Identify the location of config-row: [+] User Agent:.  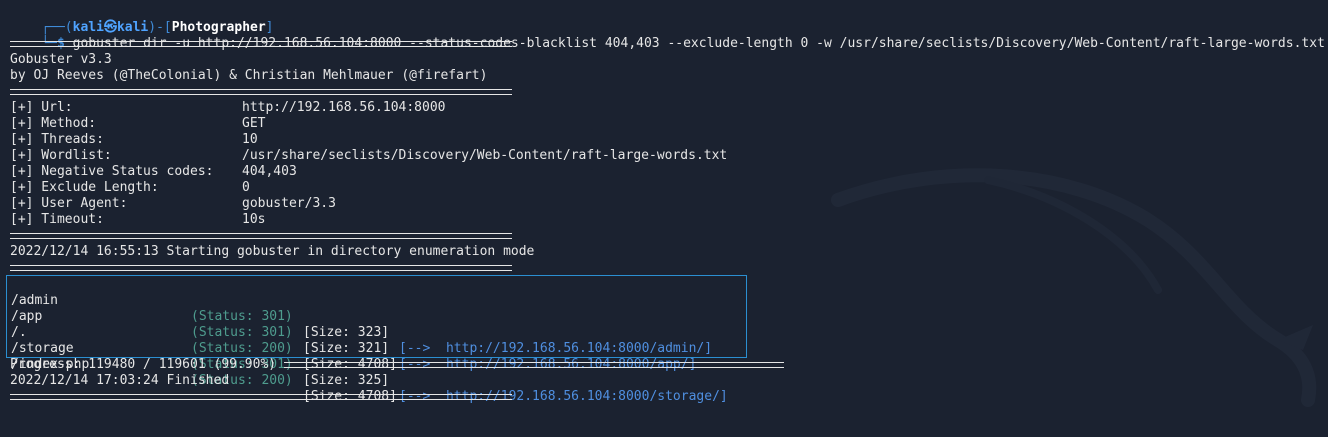
(68, 204).